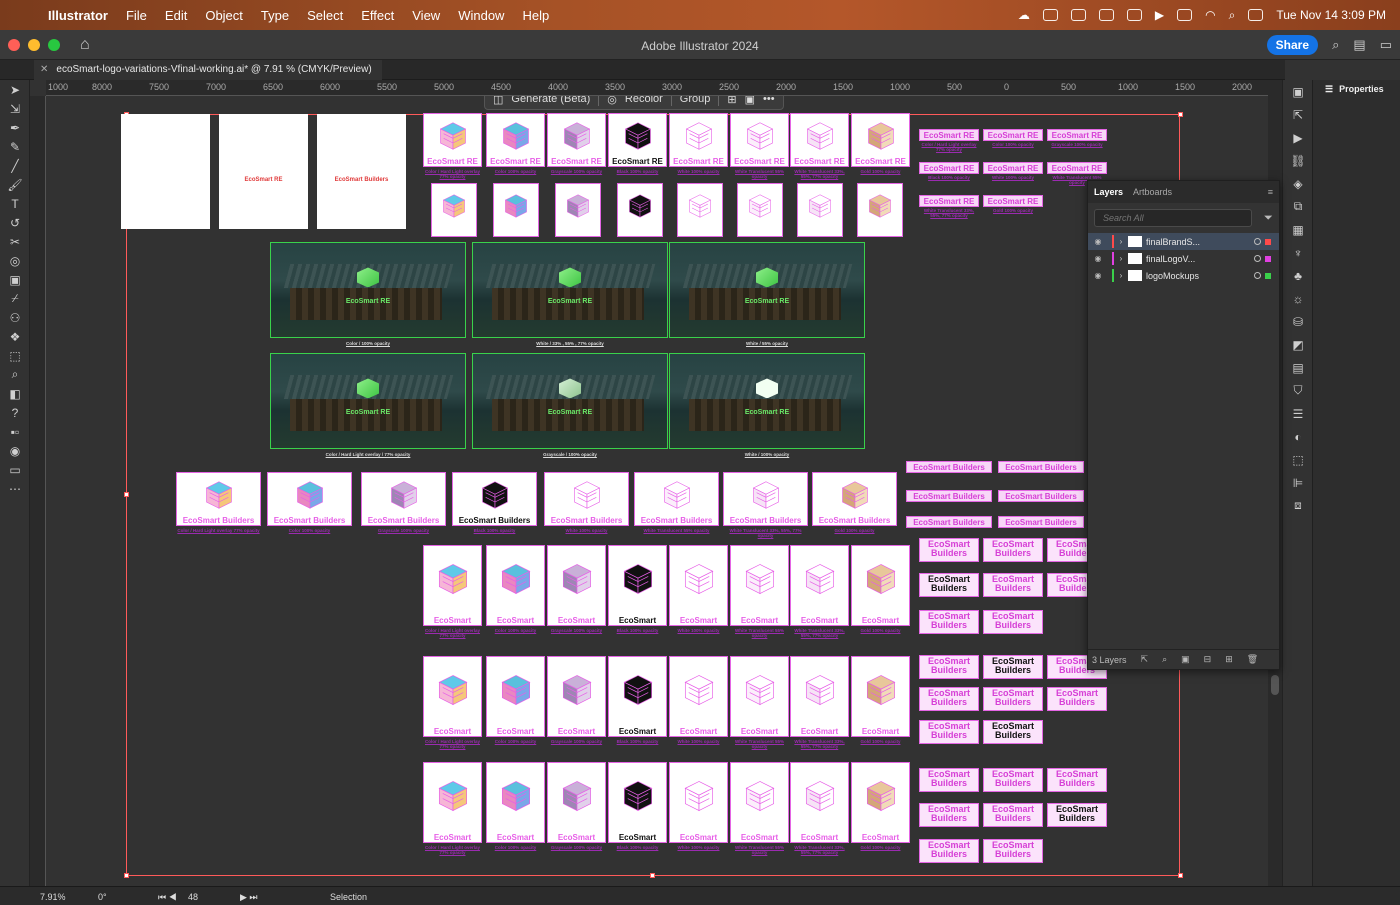 This screenshot has width=1400, height=905. Describe the element at coordinates (15, 165) in the screenshot. I see `line-tool-icon: ╱` at that location.